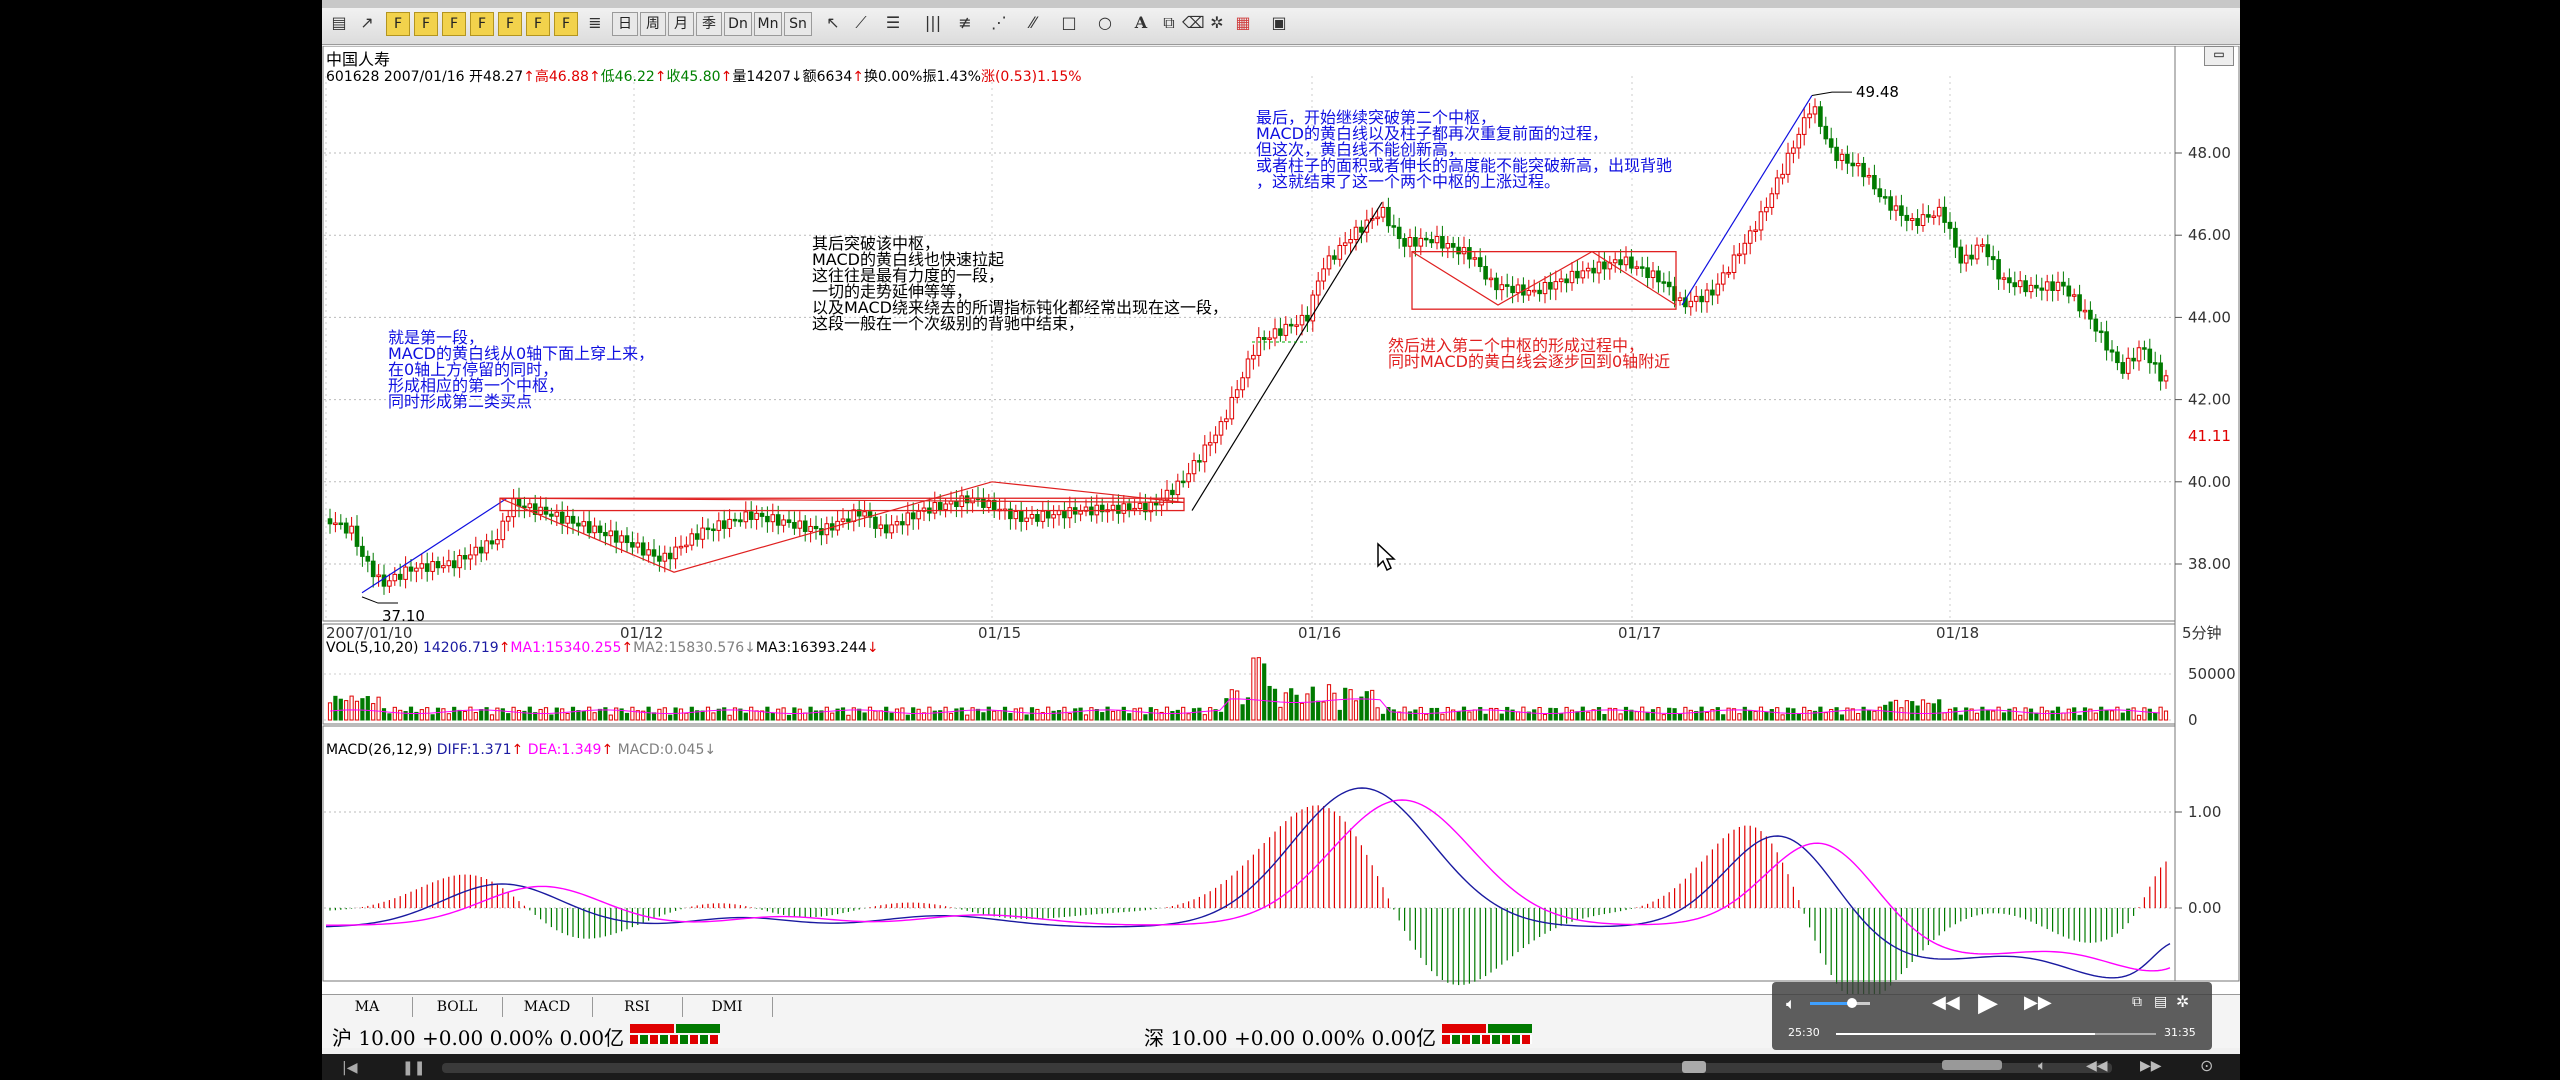 The height and width of the screenshot is (1080, 2560). What do you see at coordinates (595, 23) in the screenshot?
I see `list-icon: ≣` at bounding box center [595, 23].